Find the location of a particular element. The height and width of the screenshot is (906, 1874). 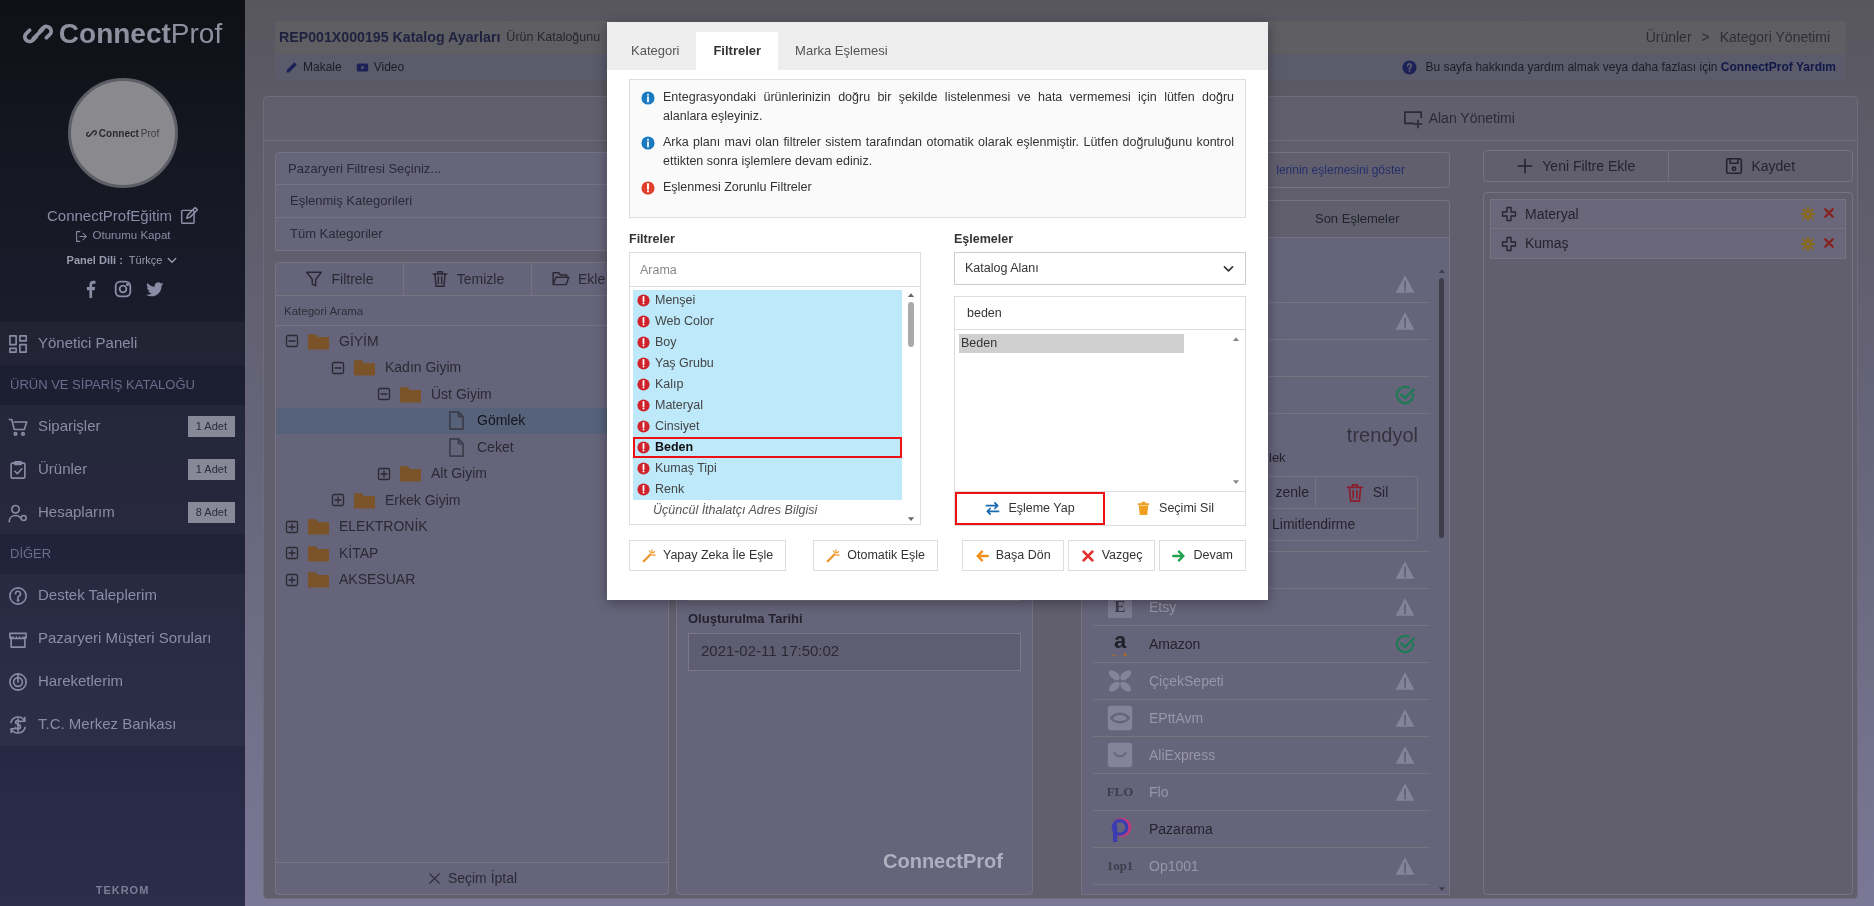

menu-item: Yönetici Paneli is located at coordinates (122, 343).